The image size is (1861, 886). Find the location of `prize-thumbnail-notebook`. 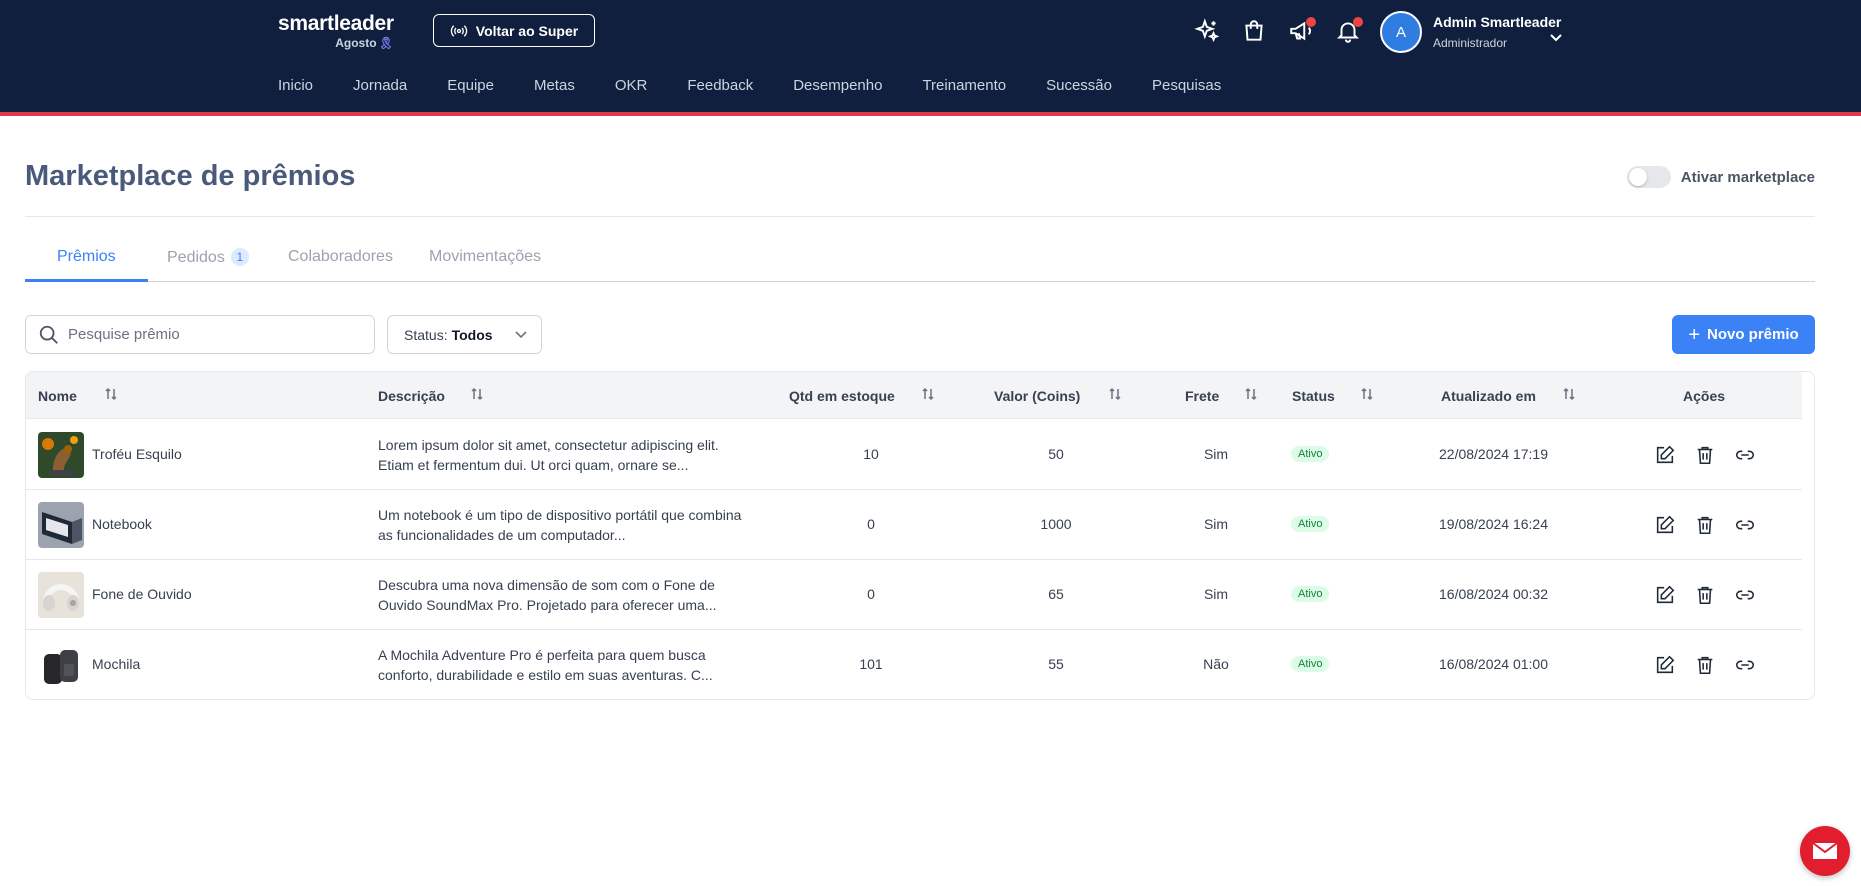

prize-thumbnail-notebook is located at coordinates (61, 525).